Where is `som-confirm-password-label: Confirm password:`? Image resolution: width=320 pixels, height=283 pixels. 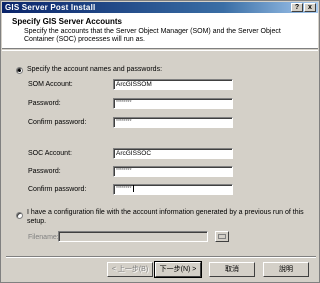
som-confirm-password-label: Confirm password: is located at coordinates (57, 122).